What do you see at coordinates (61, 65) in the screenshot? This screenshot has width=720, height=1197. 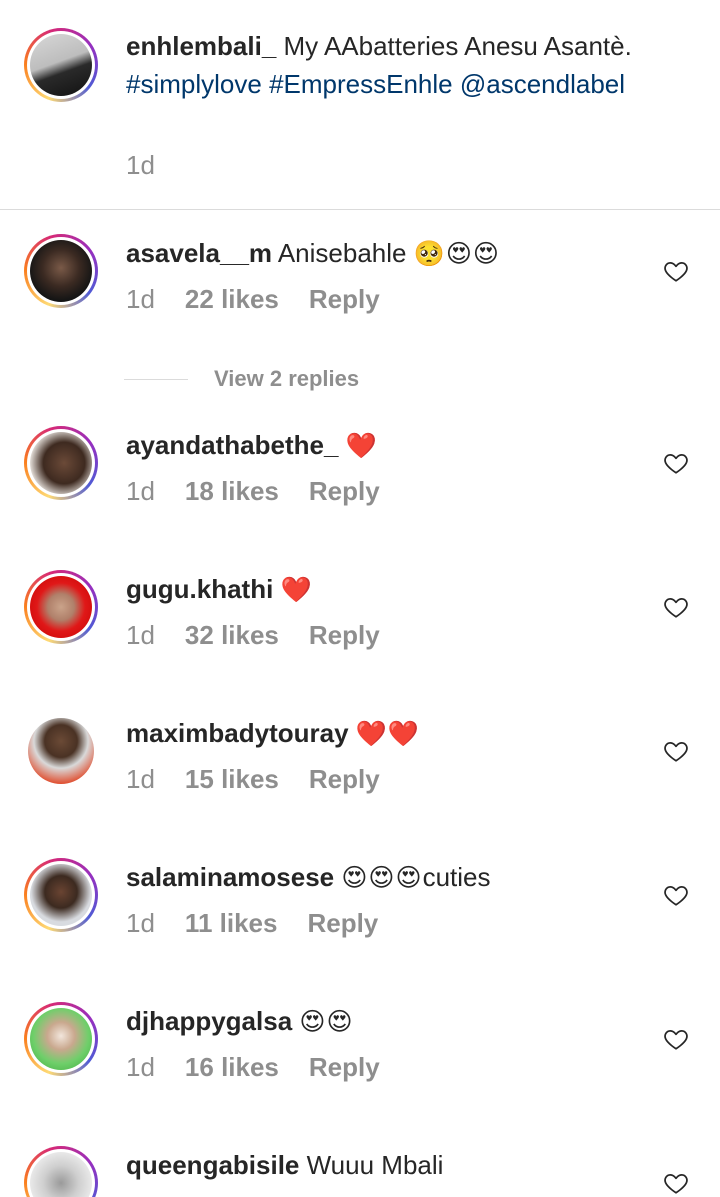 I see `caption-author-avatar` at bounding box center [61, 65].